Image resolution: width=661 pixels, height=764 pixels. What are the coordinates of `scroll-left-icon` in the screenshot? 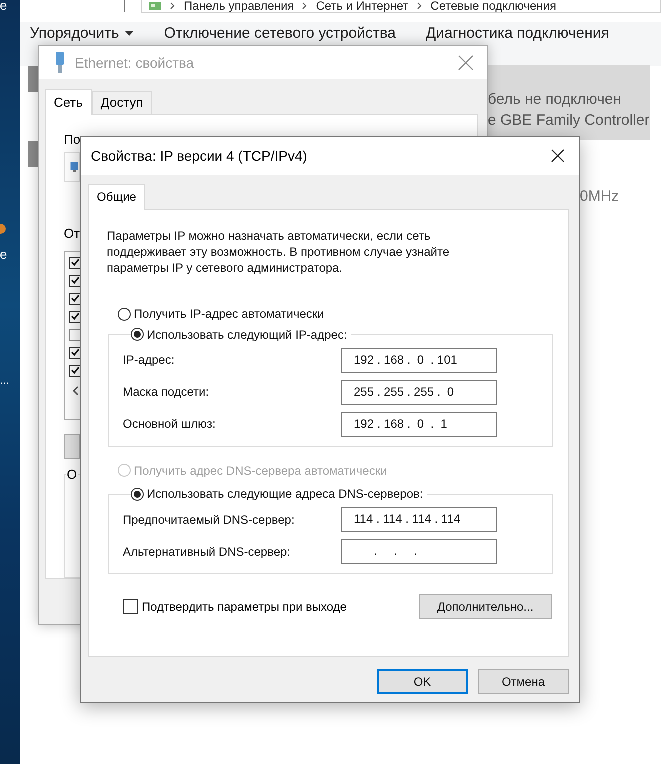 It's located at (76, 391).